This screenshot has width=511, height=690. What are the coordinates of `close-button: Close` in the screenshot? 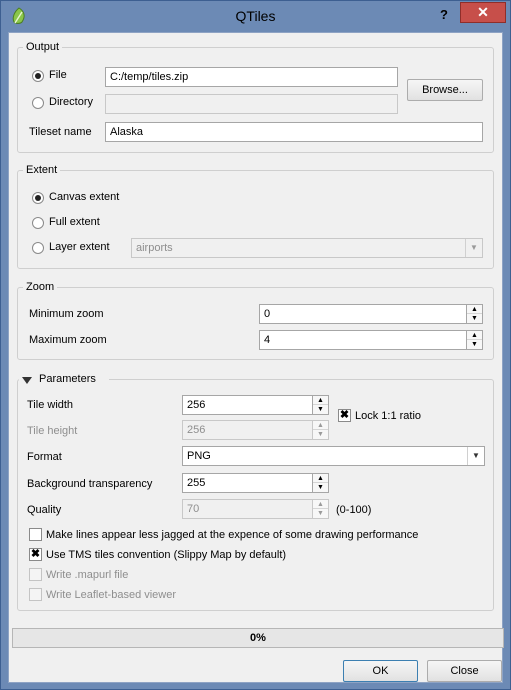 It's located at (464, 671).